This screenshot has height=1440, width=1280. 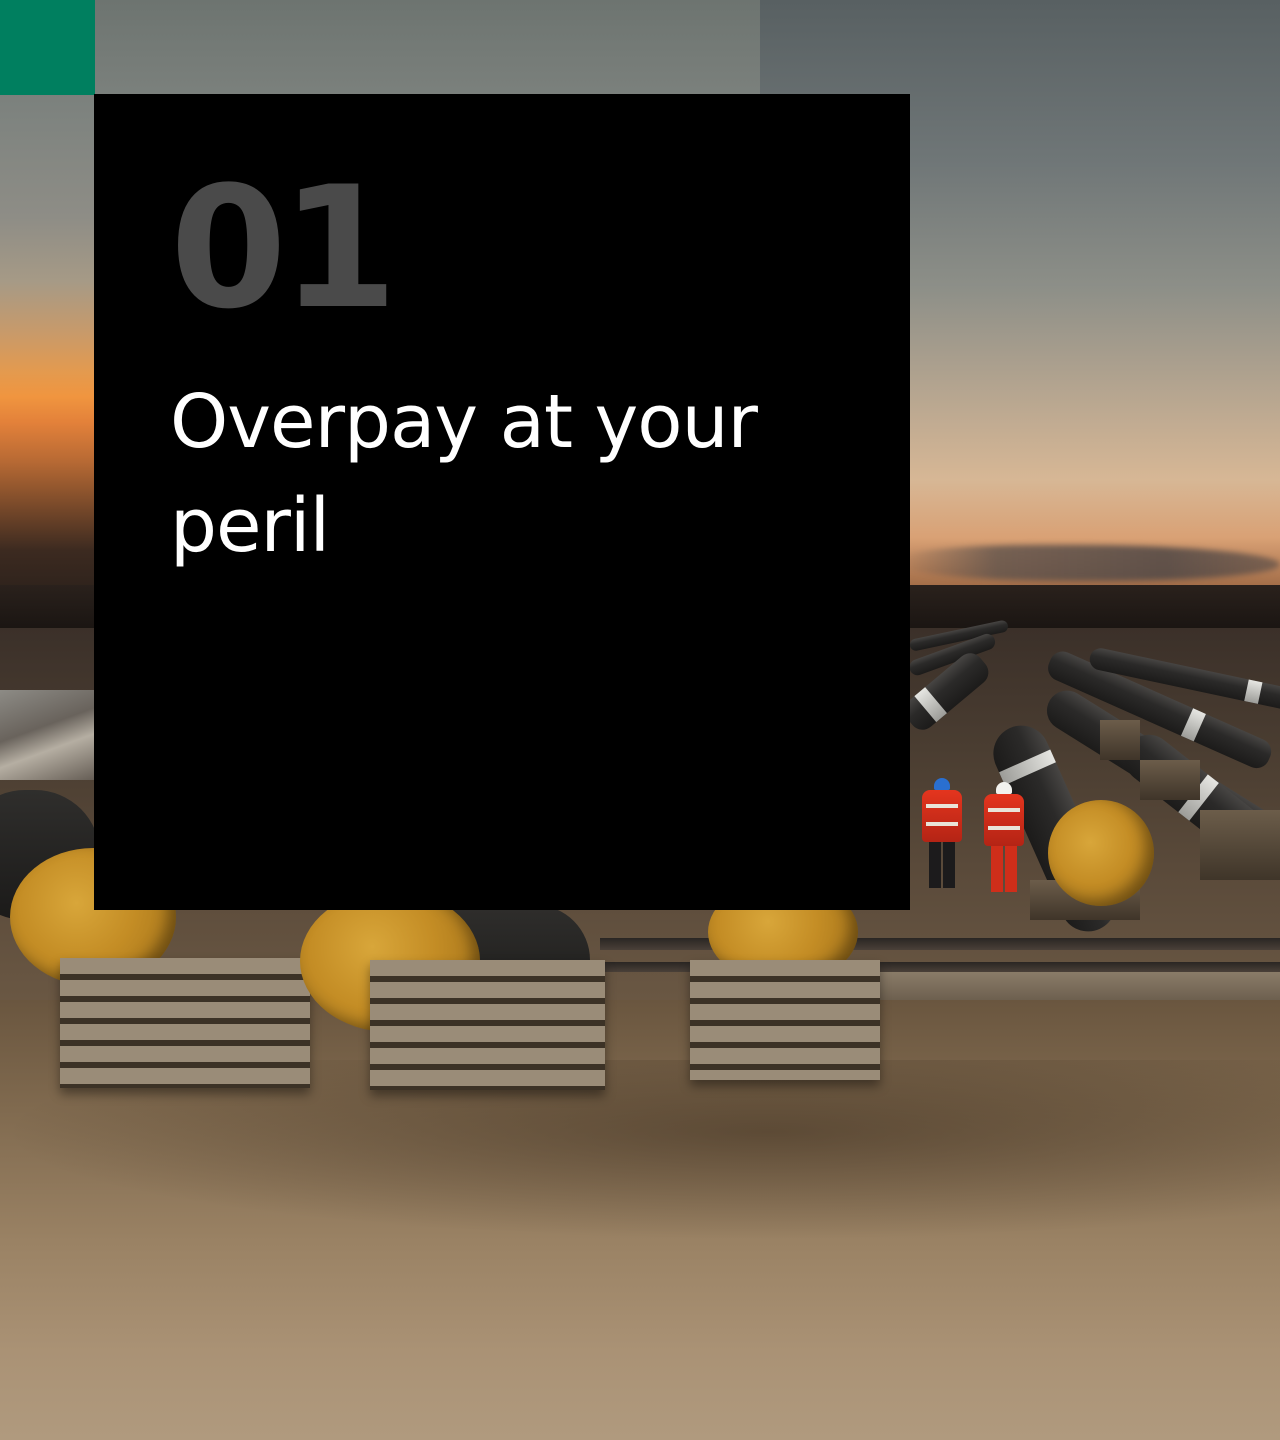 I want to click on rail, so click(x=940, y=944).